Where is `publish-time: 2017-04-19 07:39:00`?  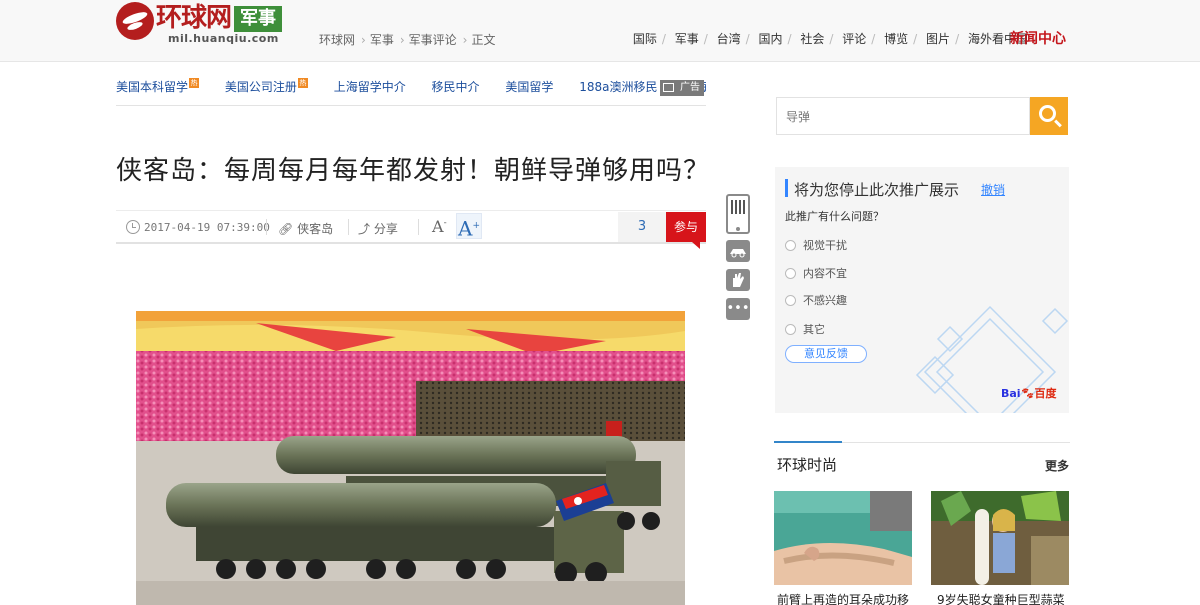 publish-time: 2017-04-19 07:39:00 is located at coordinates (198, 227).